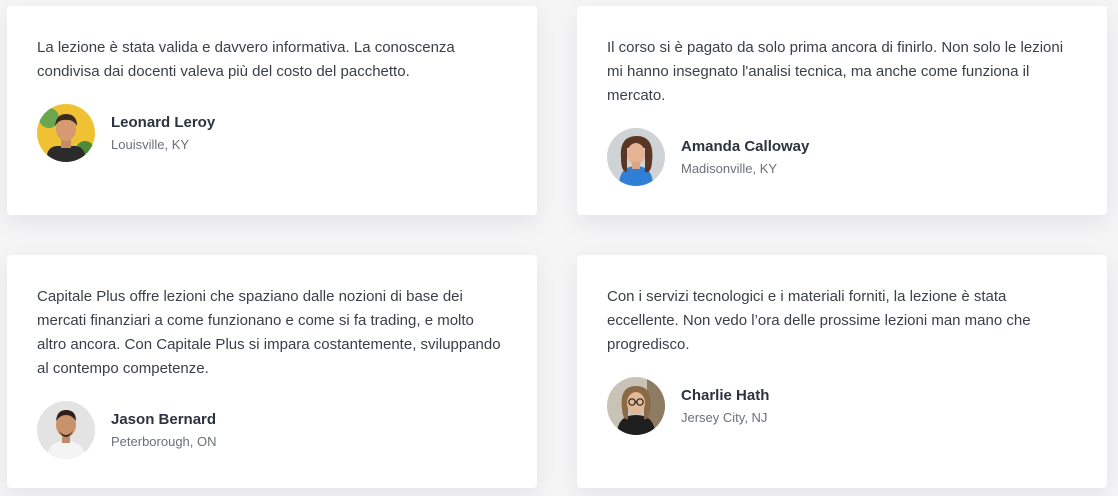 The height and width of the screenshot is (496, 1118). Describe the element at coordinates (745, 146) in the screenshot. I see `author-name: Amanda Calloway` at that location.